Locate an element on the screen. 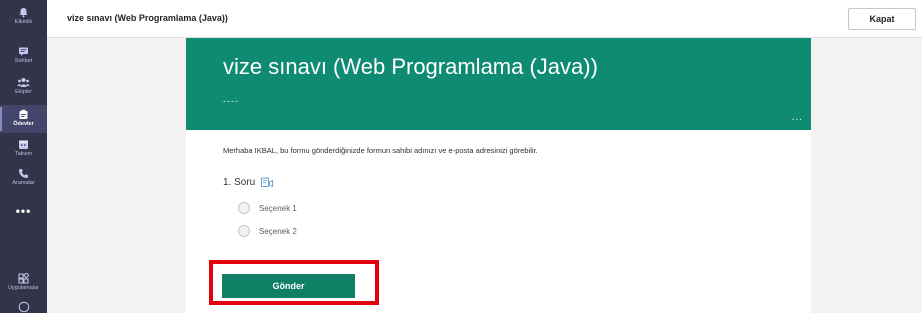 The height and width of the screenshot is (313, 922). choice-option-2: Seçenek 2 is located at coordinates (267, 231).